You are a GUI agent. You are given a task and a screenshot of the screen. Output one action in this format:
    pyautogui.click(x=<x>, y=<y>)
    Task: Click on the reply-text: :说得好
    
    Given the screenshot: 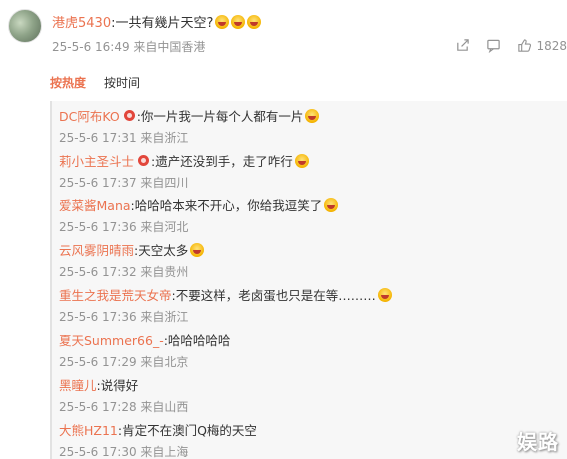 What is the action you would take?
    pyautogui.click(x=117, y=385)
    